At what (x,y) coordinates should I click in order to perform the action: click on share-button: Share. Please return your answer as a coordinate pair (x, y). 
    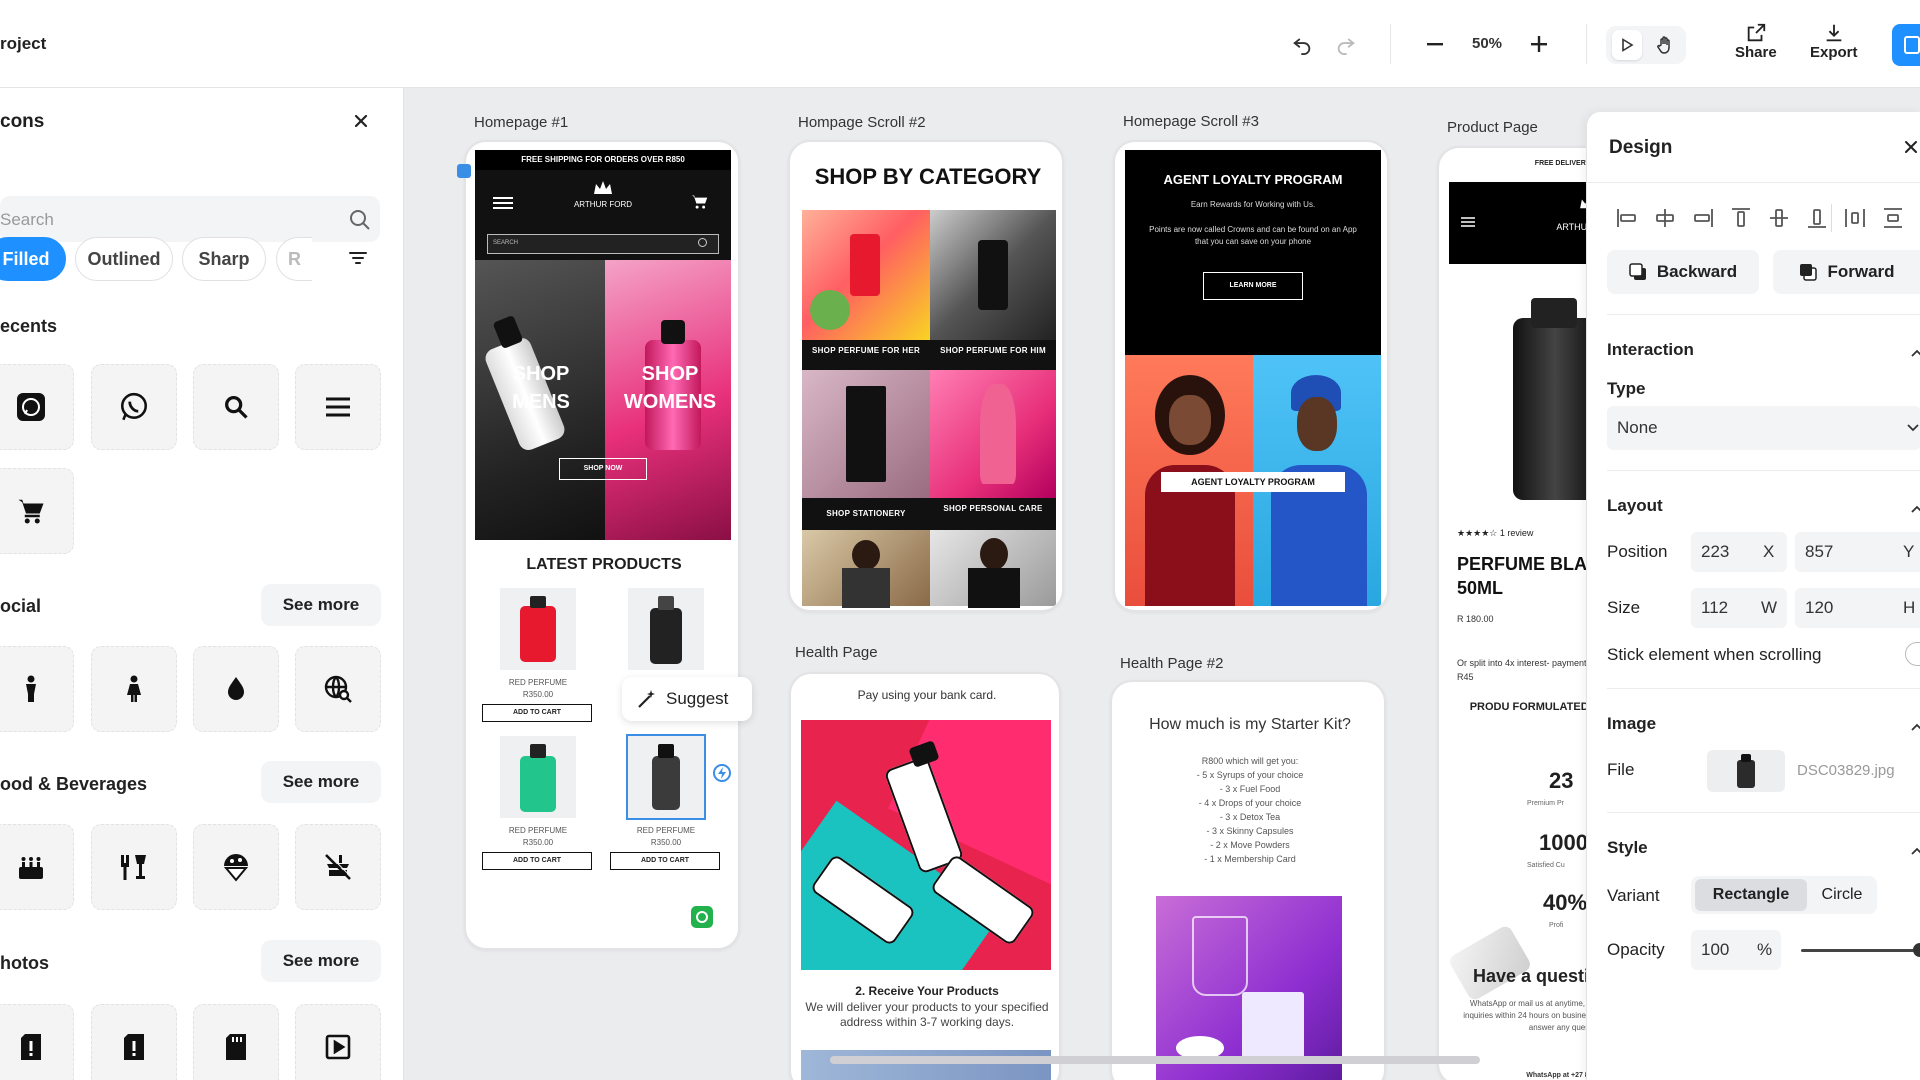
    Looking at the image, I should click on (1756, 41).